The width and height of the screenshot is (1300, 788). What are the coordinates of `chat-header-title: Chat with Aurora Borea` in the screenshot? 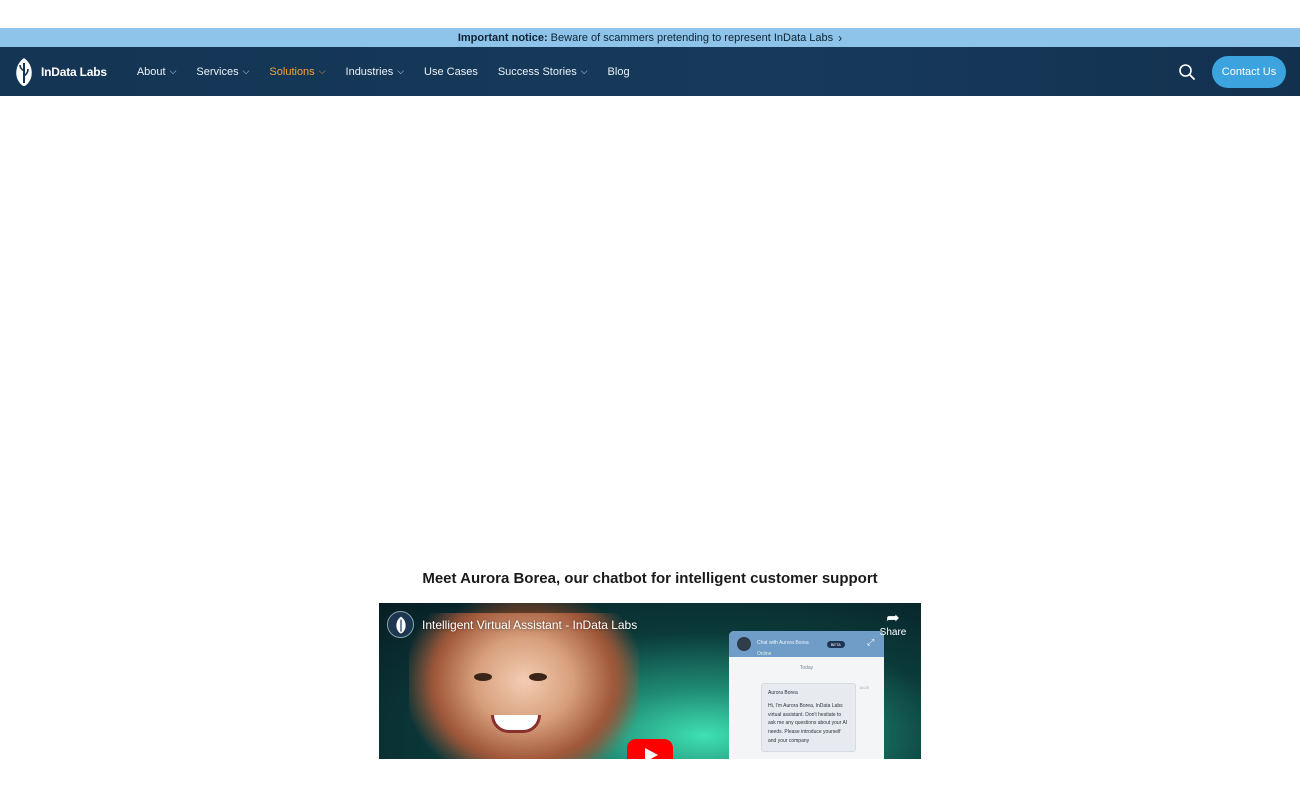 It's located at (783, 643).